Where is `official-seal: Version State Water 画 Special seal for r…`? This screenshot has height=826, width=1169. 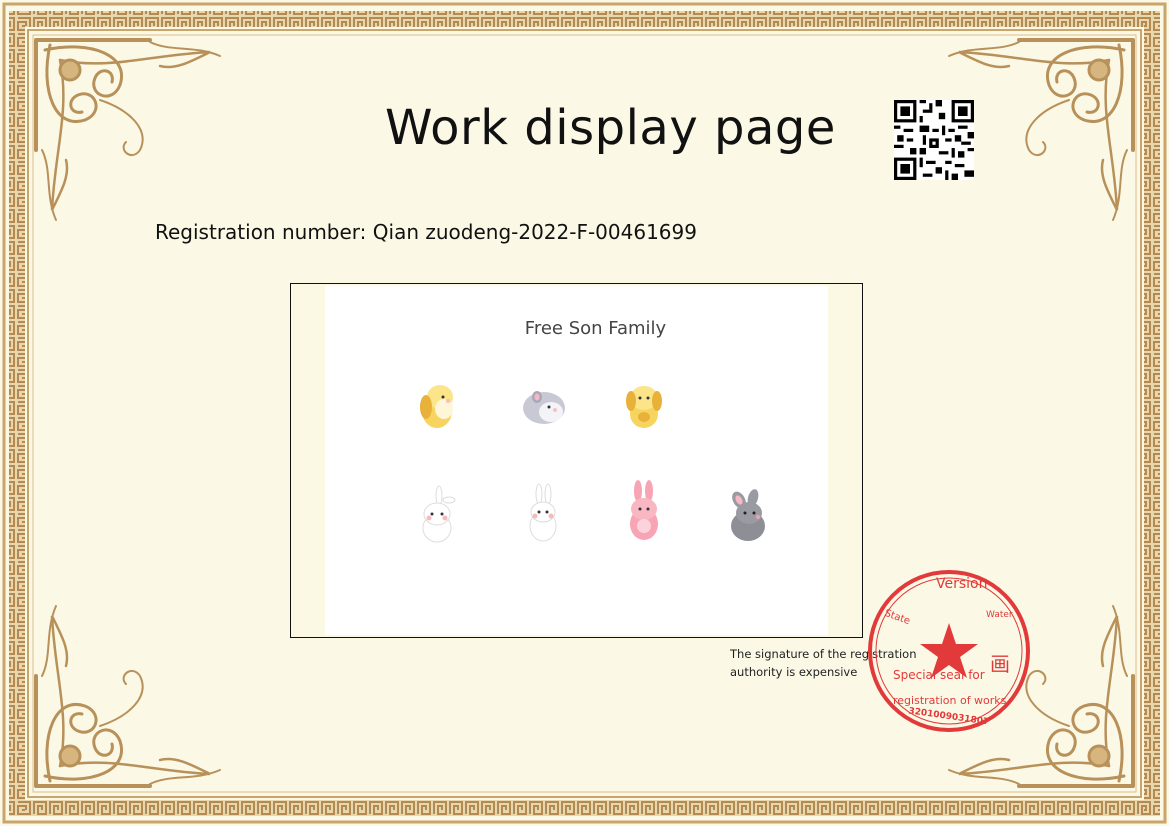
official-seal: Version State Water 画 Special seal for r… is located at coordinates (949, 651).